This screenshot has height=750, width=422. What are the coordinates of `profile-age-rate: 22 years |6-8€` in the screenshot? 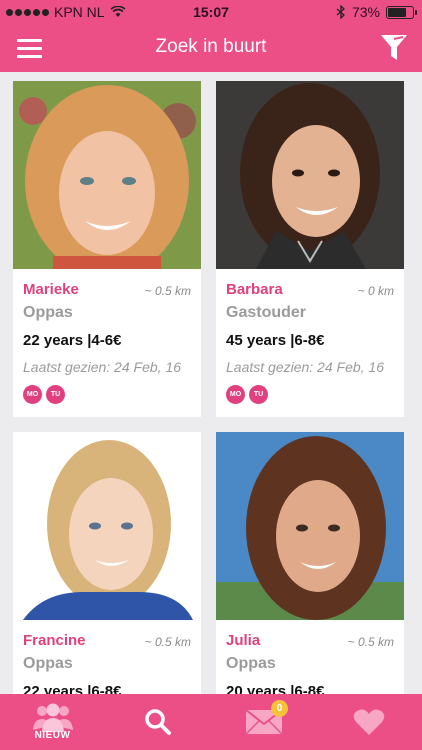 It's located at (72, 688).